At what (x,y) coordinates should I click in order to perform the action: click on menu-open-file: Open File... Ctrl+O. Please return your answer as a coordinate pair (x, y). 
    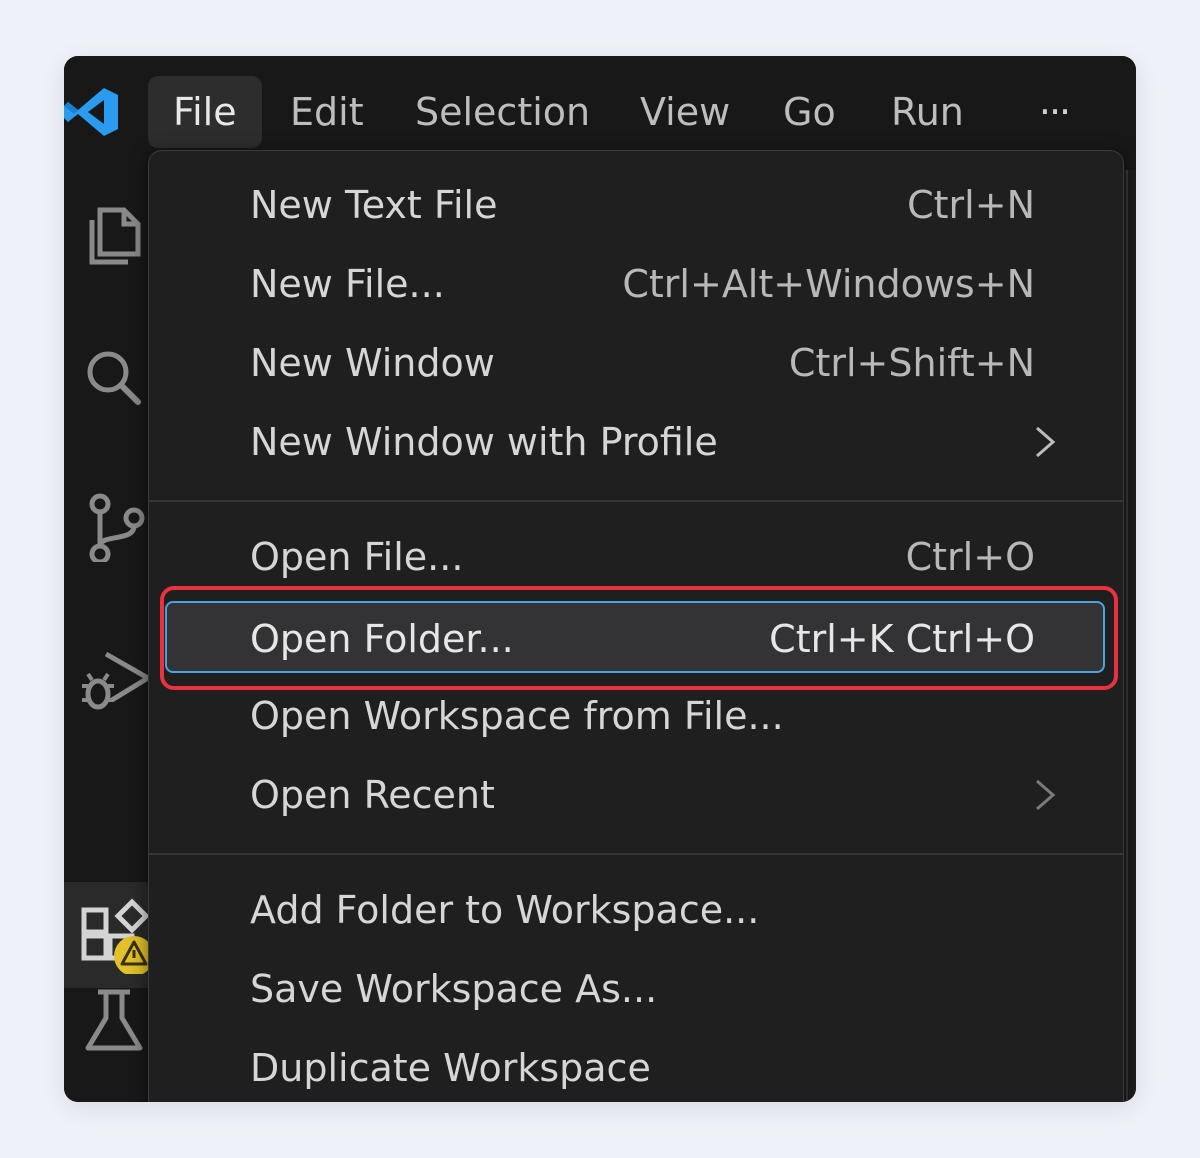
    Looking at the image, I should click on (635, 557).